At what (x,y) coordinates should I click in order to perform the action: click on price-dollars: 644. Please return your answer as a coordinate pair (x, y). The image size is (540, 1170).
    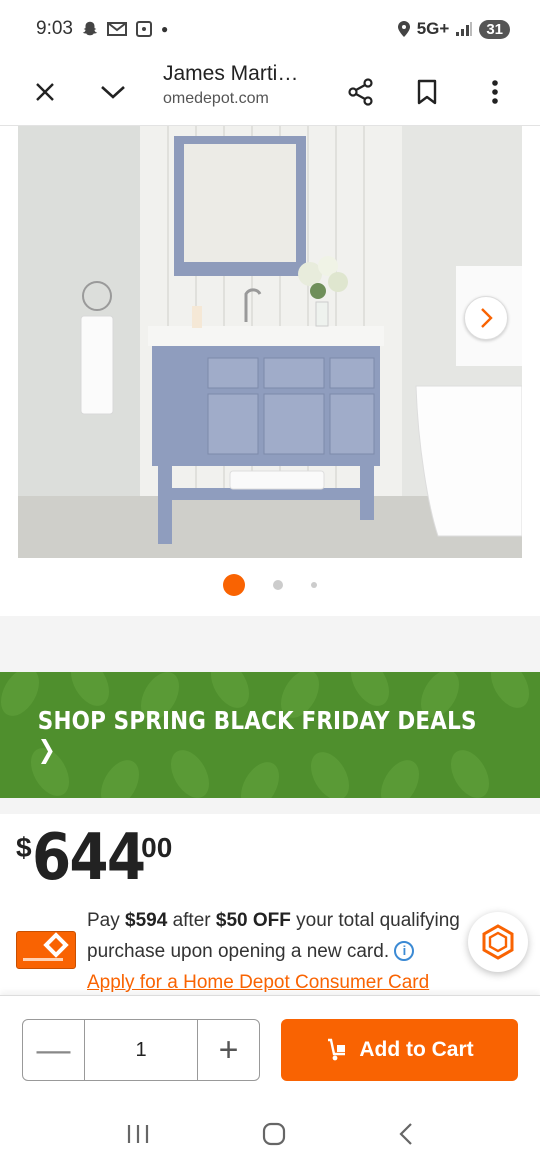
    Looking at the image, I should click on (88, 858).